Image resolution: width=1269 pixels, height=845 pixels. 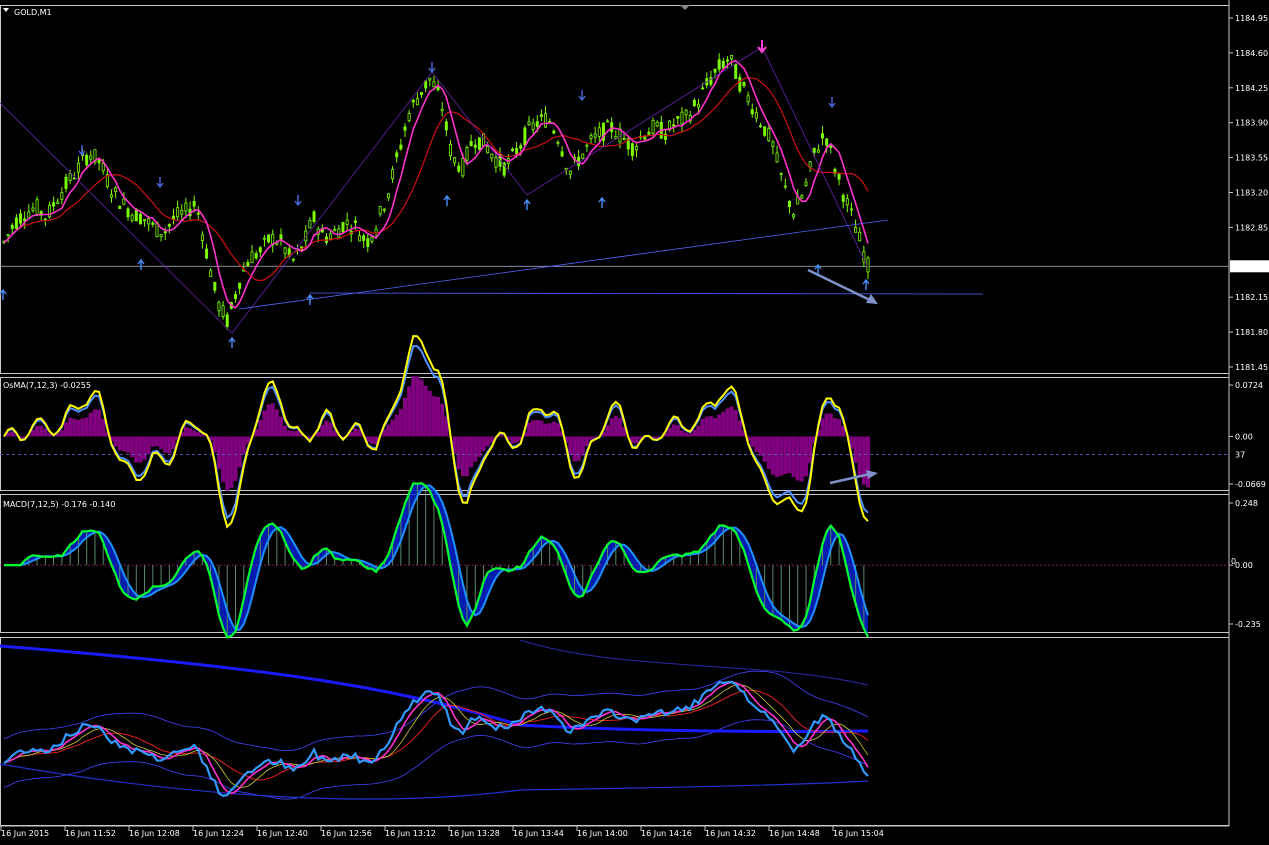 I want to click on price-tick-label: 1183.55, so click(x=1251, y=158).